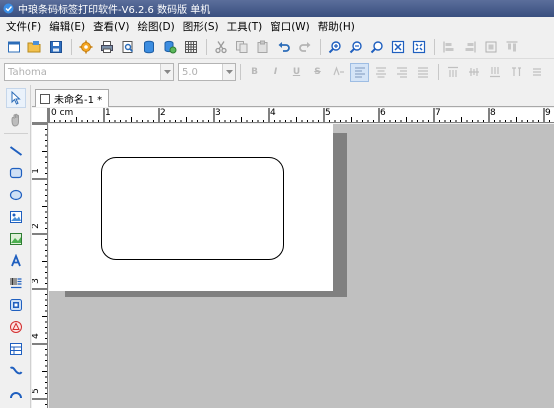 Image resolution: width=554 pixels, height=408 pixels. What do you see at coordinates (27, 72) in the screenshot?
I see `font-name-value: Tahoma` at bounding box center [27, 72].